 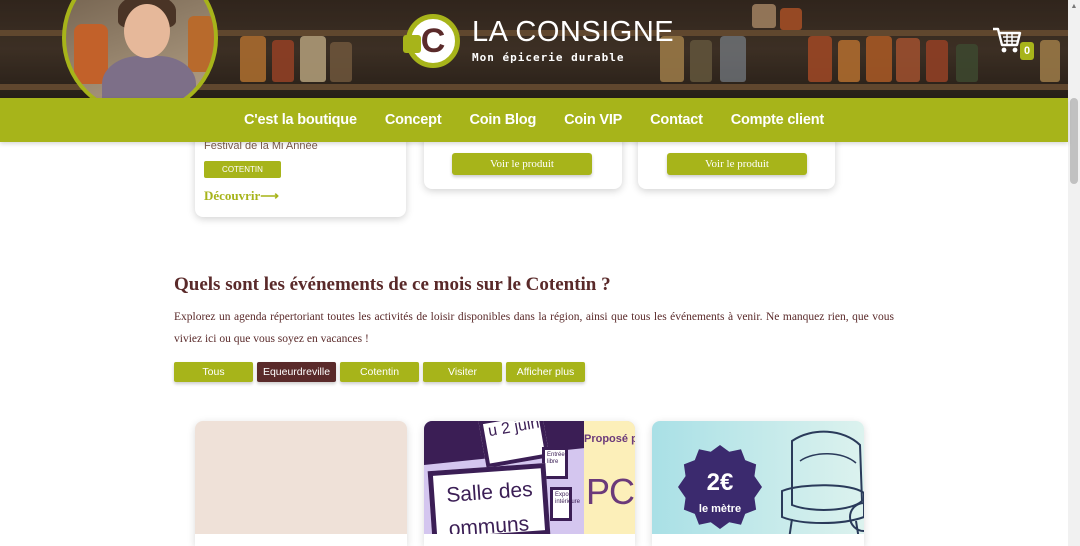 I want to click on site-logo: C LA CONSIGNE Mon épicerie durable, so click(x=539, y=41).